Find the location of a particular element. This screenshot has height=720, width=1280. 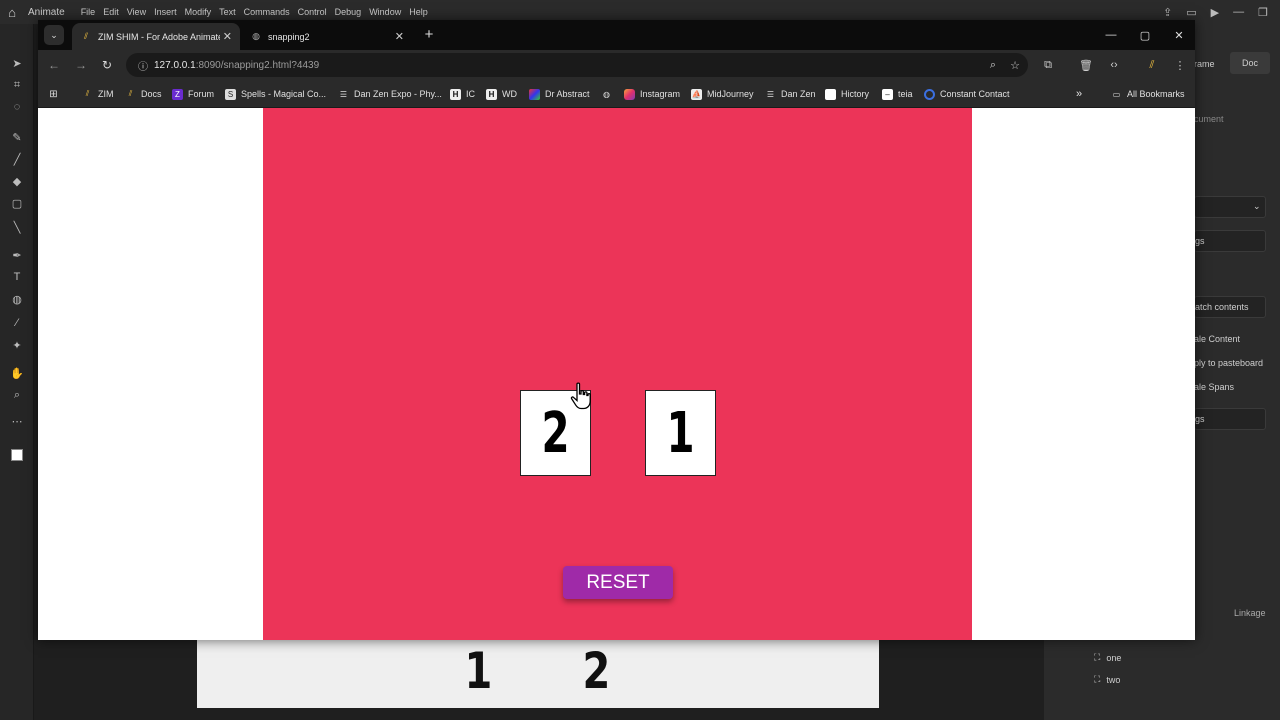

stage-number-one: 1 is located at coordinates (478, 671).